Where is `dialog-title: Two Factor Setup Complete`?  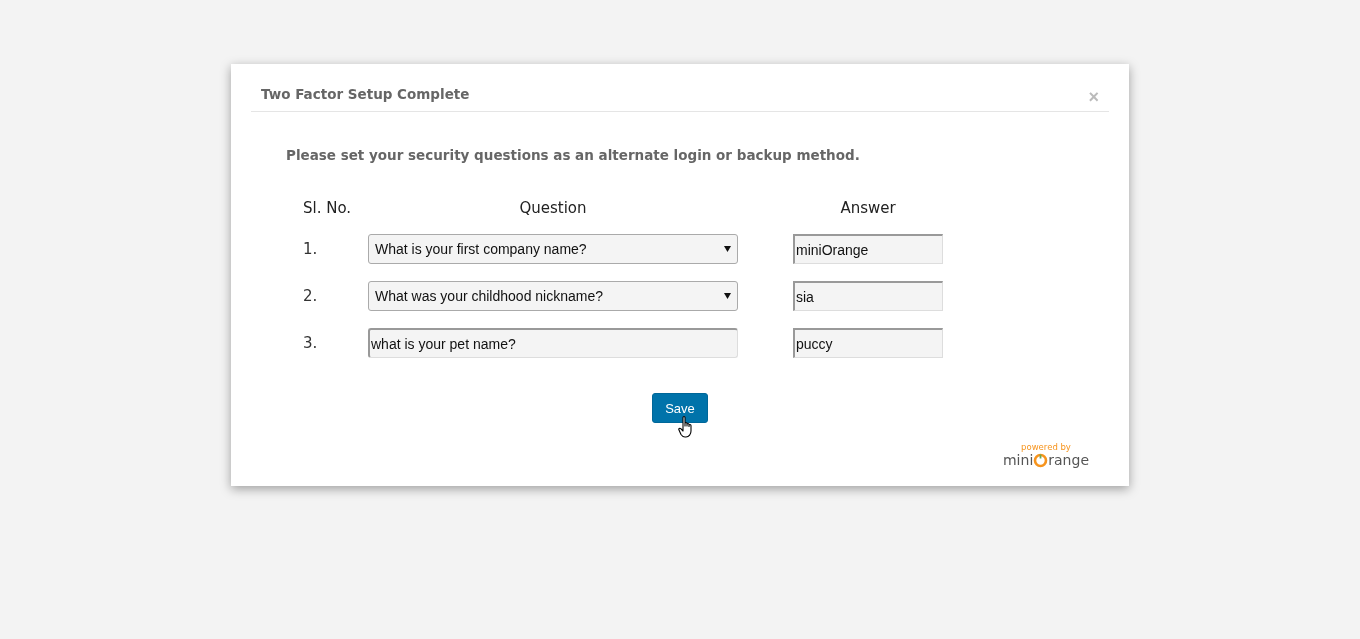
dialog-title: Two Factor Setup Complete is located at coordinates (365, 94).